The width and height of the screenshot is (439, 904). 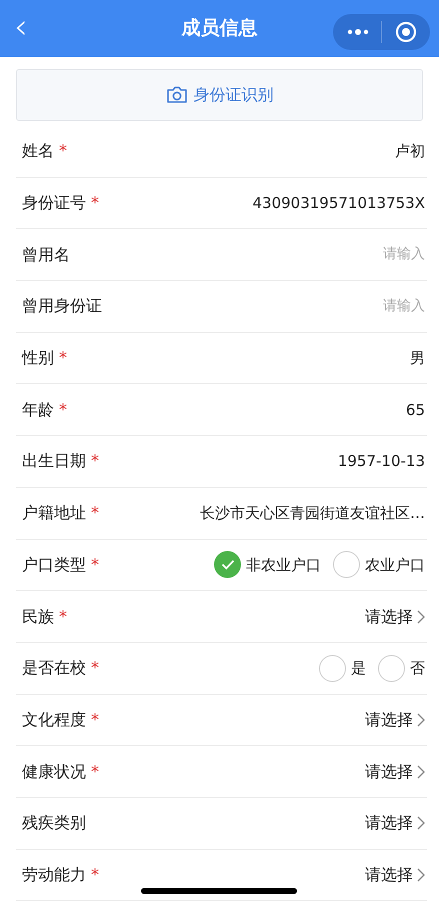 What do you see at coordinates (54, 771) in the screenshot?
I see `field-label: 健康状况` at bounding box center [54, 771].